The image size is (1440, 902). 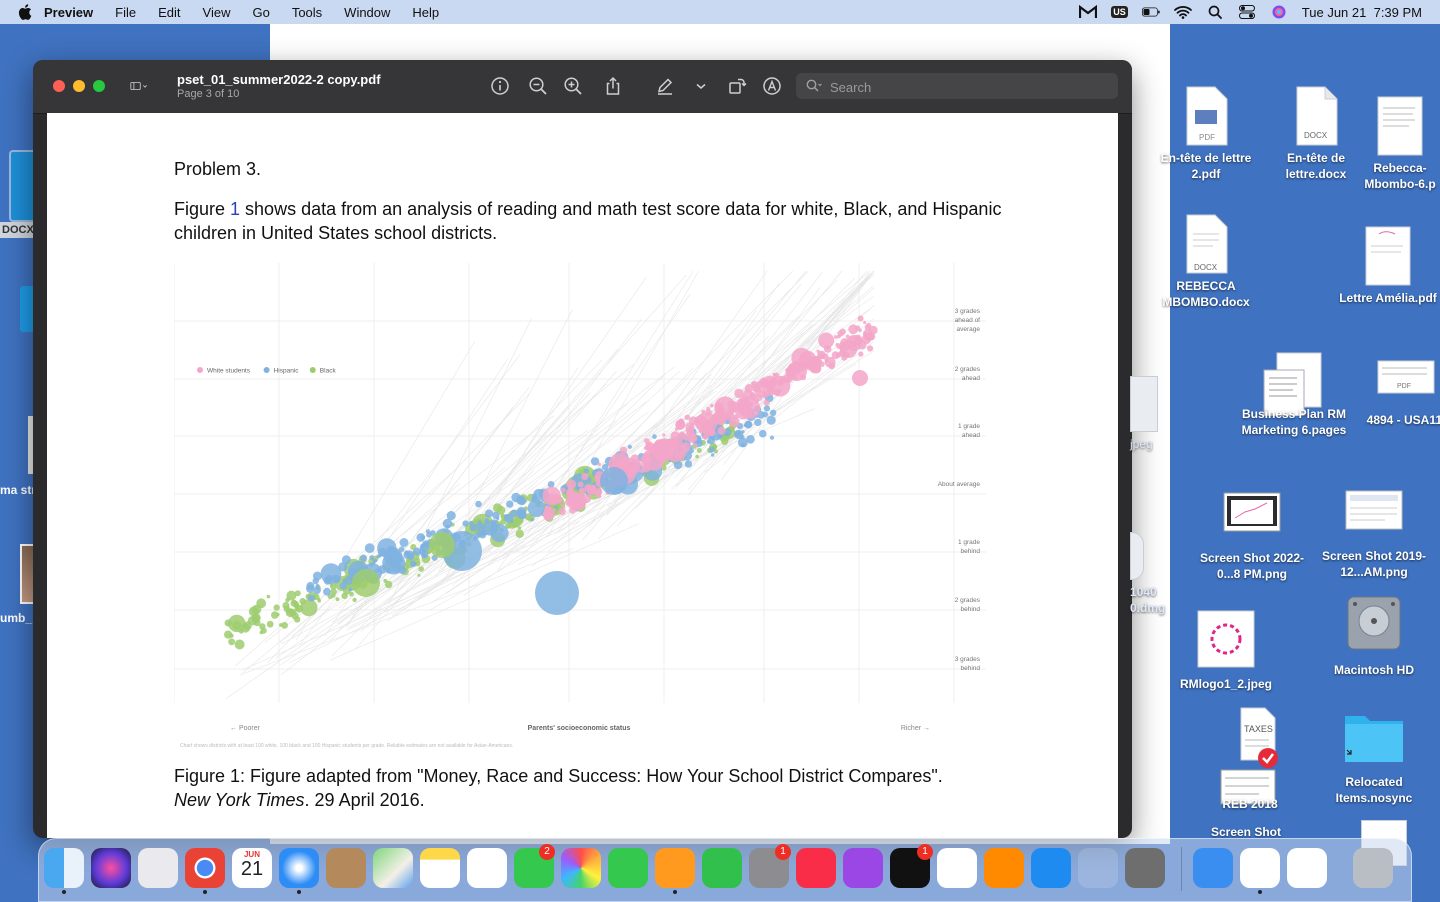 What do you see at coordinates (158, 868) in the screenshot?
I see `dock-launchpad-icon` at bounding box center [158, 868].